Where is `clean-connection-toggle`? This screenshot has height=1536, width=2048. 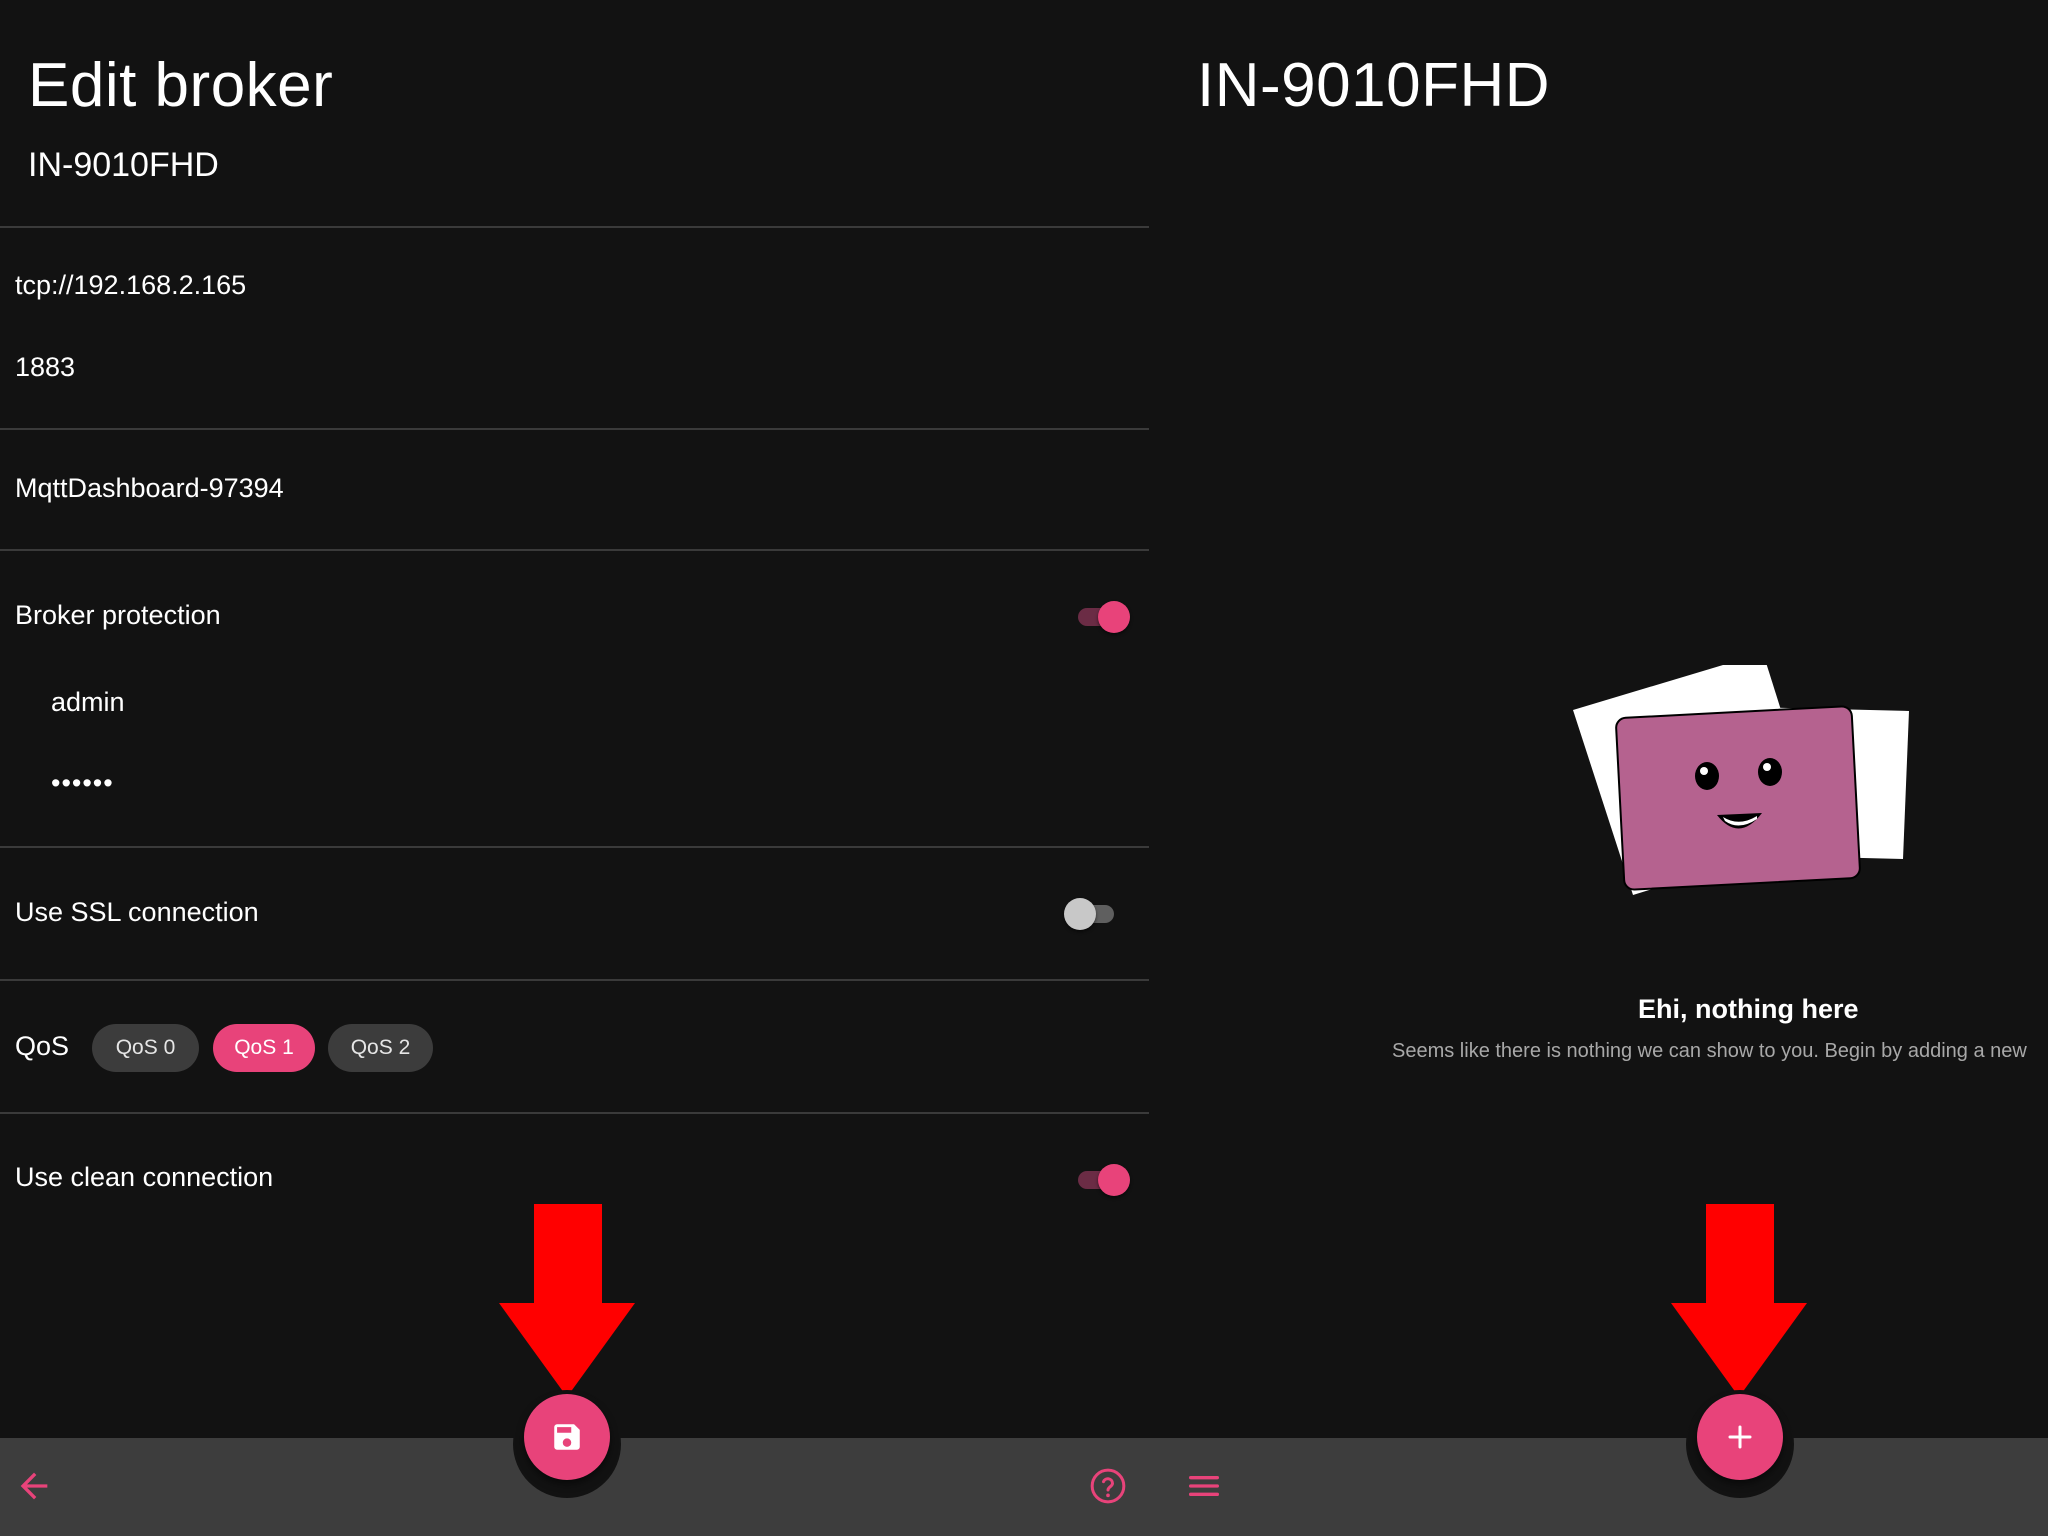 clean-connection-toggle is located at coordinates (1104, 1180).